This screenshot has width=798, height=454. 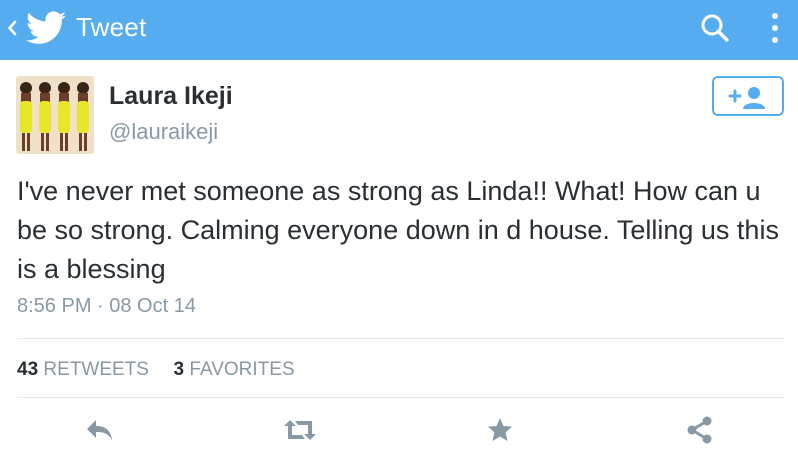 What do you see at coordinates (106, 306) in the screenshot?
I see `tweet-timestamp: 8:56 PM · 08 Oct 14` at bounding box center [106, 306].